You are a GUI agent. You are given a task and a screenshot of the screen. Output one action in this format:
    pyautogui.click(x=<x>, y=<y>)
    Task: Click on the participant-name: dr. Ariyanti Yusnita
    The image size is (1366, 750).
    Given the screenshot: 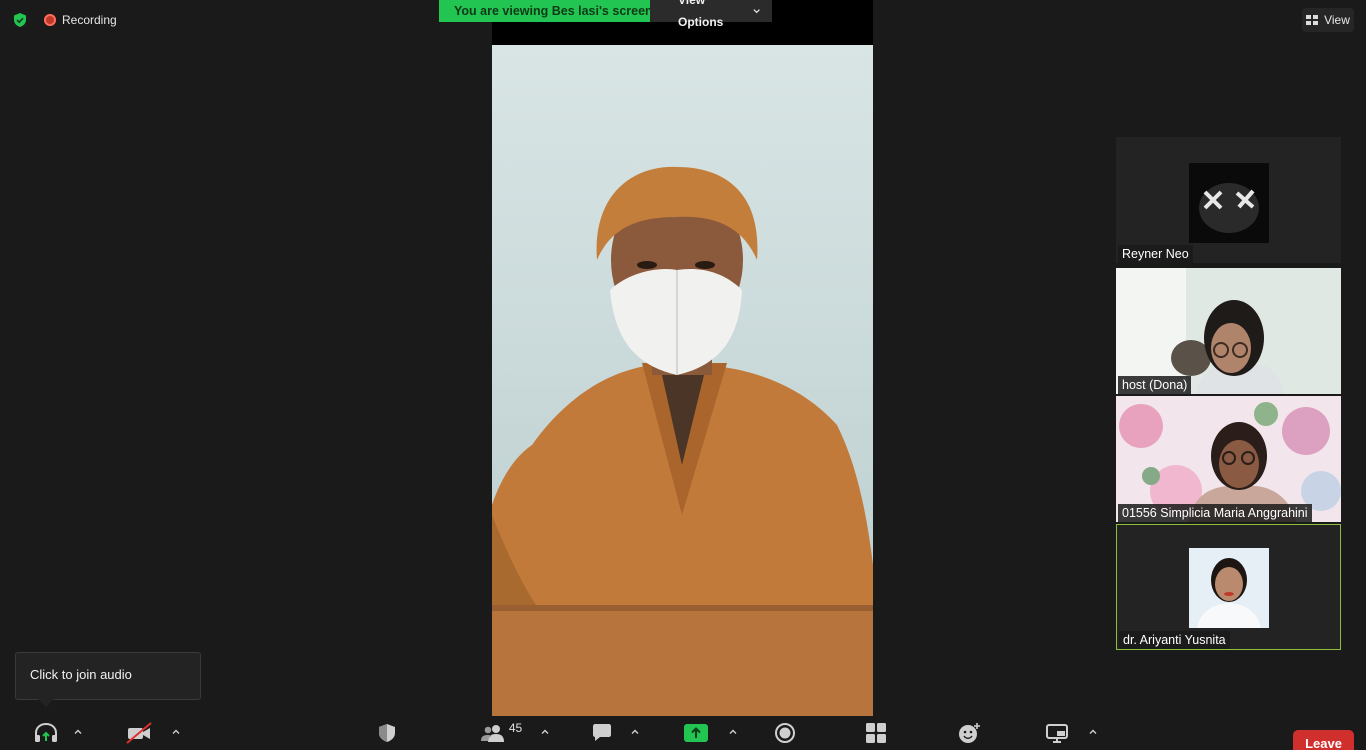 What is the action you would take?
    pyautogui.click(x=1174, y=640)
    